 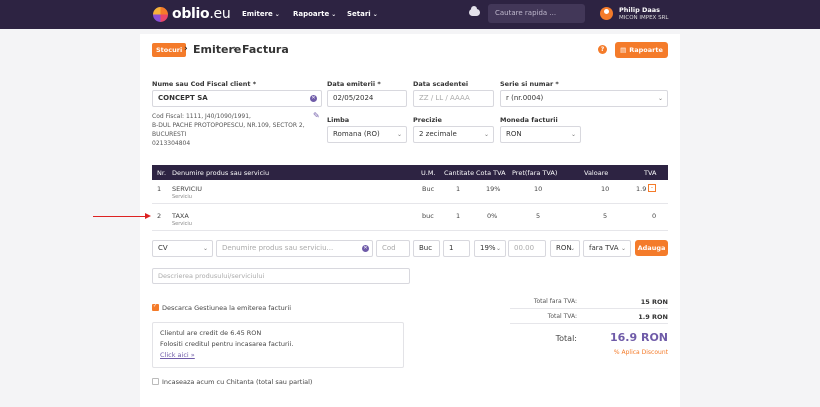 What do you see at coordinates (566, 338) in the screenshot?
I see `grand-total-label: Total:` at bounding box center [566, 338].